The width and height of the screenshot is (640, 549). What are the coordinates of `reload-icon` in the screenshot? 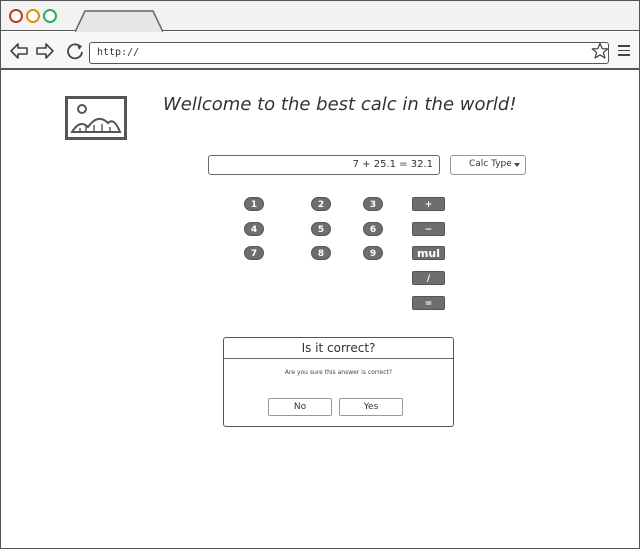 It's located at (75, 51).